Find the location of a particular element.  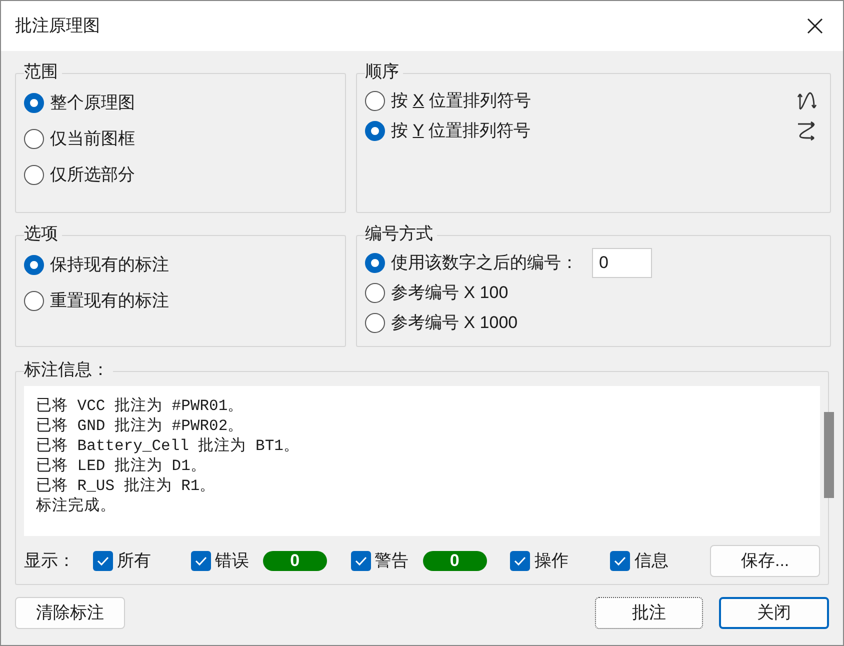

log-line: 已将 LED 批注为 D1。 is located at coordinates (122, 466).